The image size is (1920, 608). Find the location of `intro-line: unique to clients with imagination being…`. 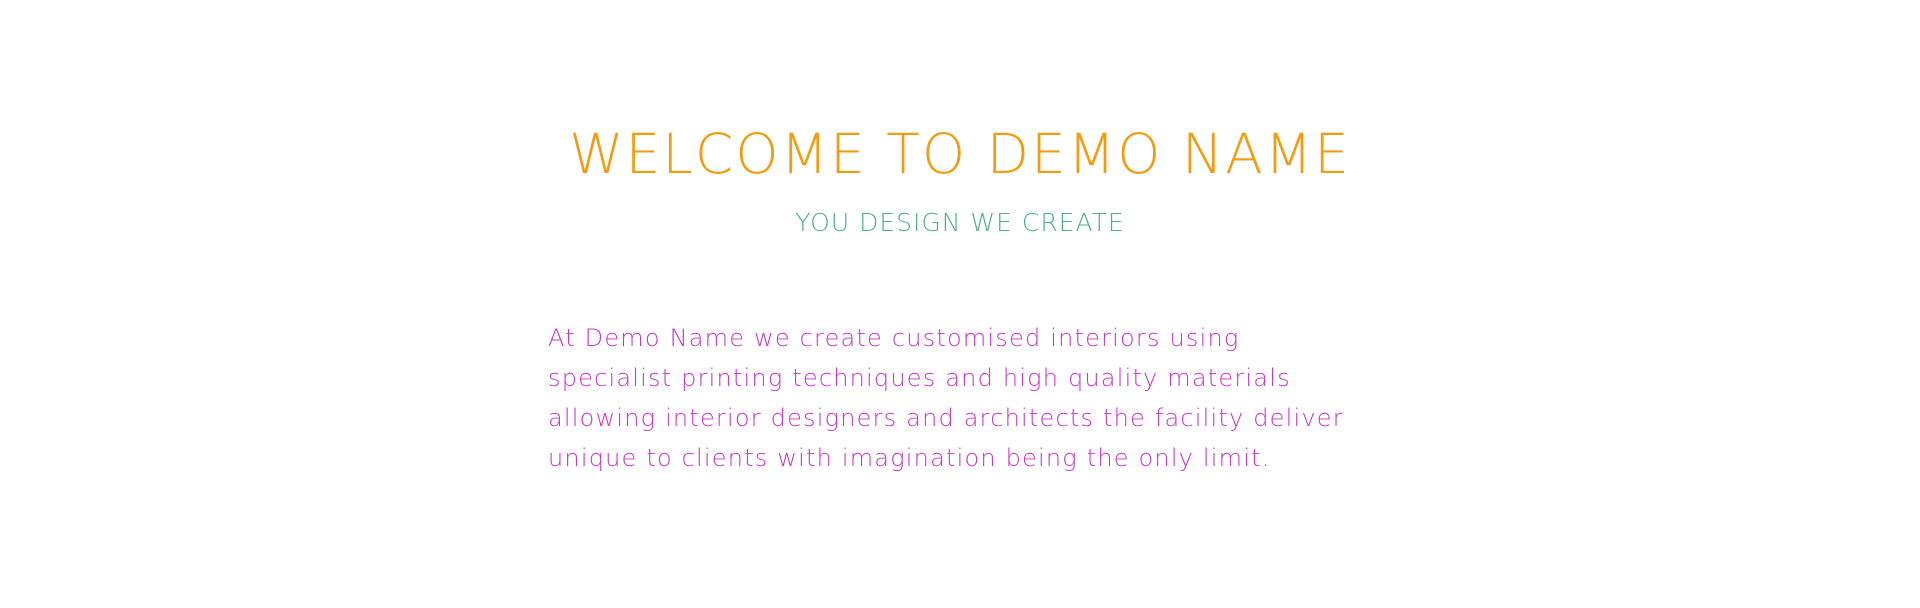

intro-line: unique to clients with imagination being… is located at coordinates (909, 458).